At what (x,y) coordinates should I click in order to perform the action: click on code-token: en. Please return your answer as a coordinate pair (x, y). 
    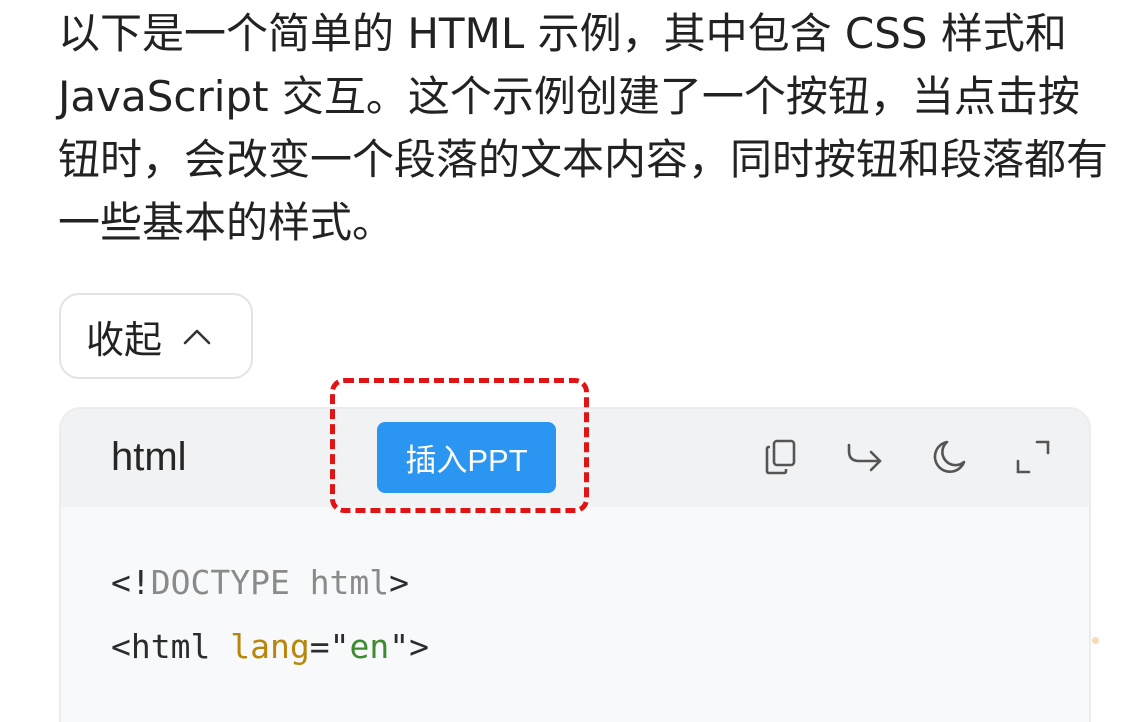
    Looking at the image, I should click on (369, 646).